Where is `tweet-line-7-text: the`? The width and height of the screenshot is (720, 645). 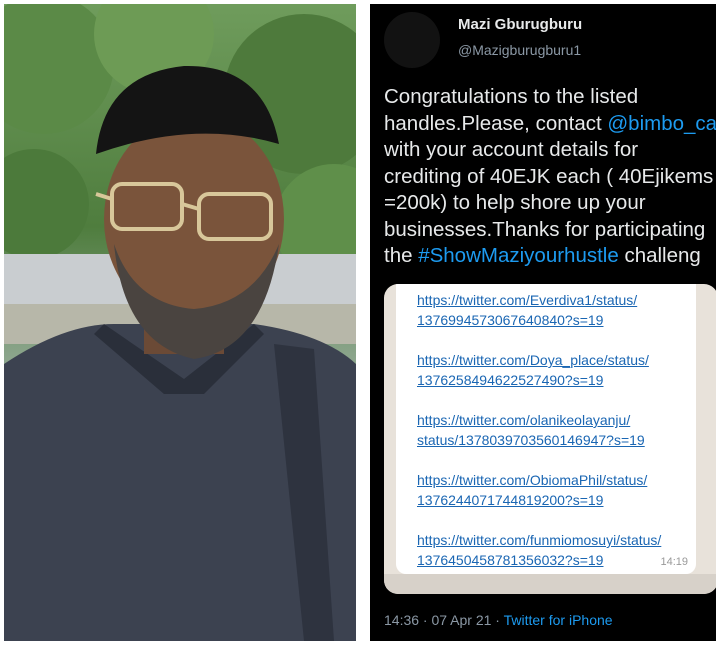
tweet-line-7-text: the is located at coordinates (401, 255).